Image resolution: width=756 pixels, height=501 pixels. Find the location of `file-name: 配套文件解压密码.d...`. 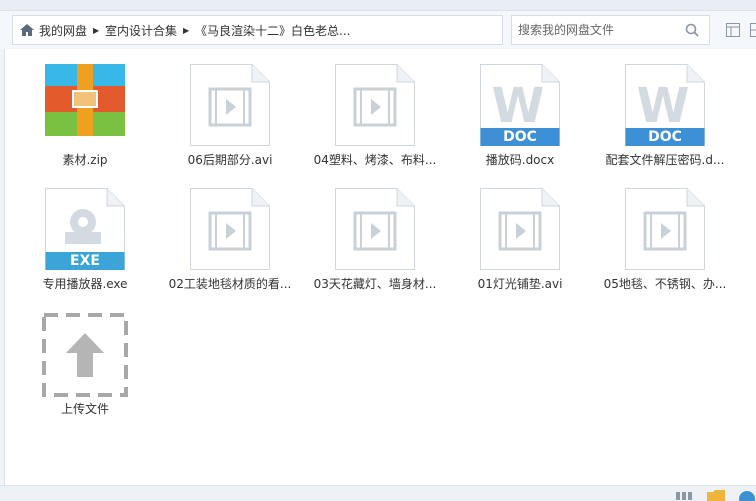

file-name: 配套文件解压密码.d... is located at coordinates (665, 160).